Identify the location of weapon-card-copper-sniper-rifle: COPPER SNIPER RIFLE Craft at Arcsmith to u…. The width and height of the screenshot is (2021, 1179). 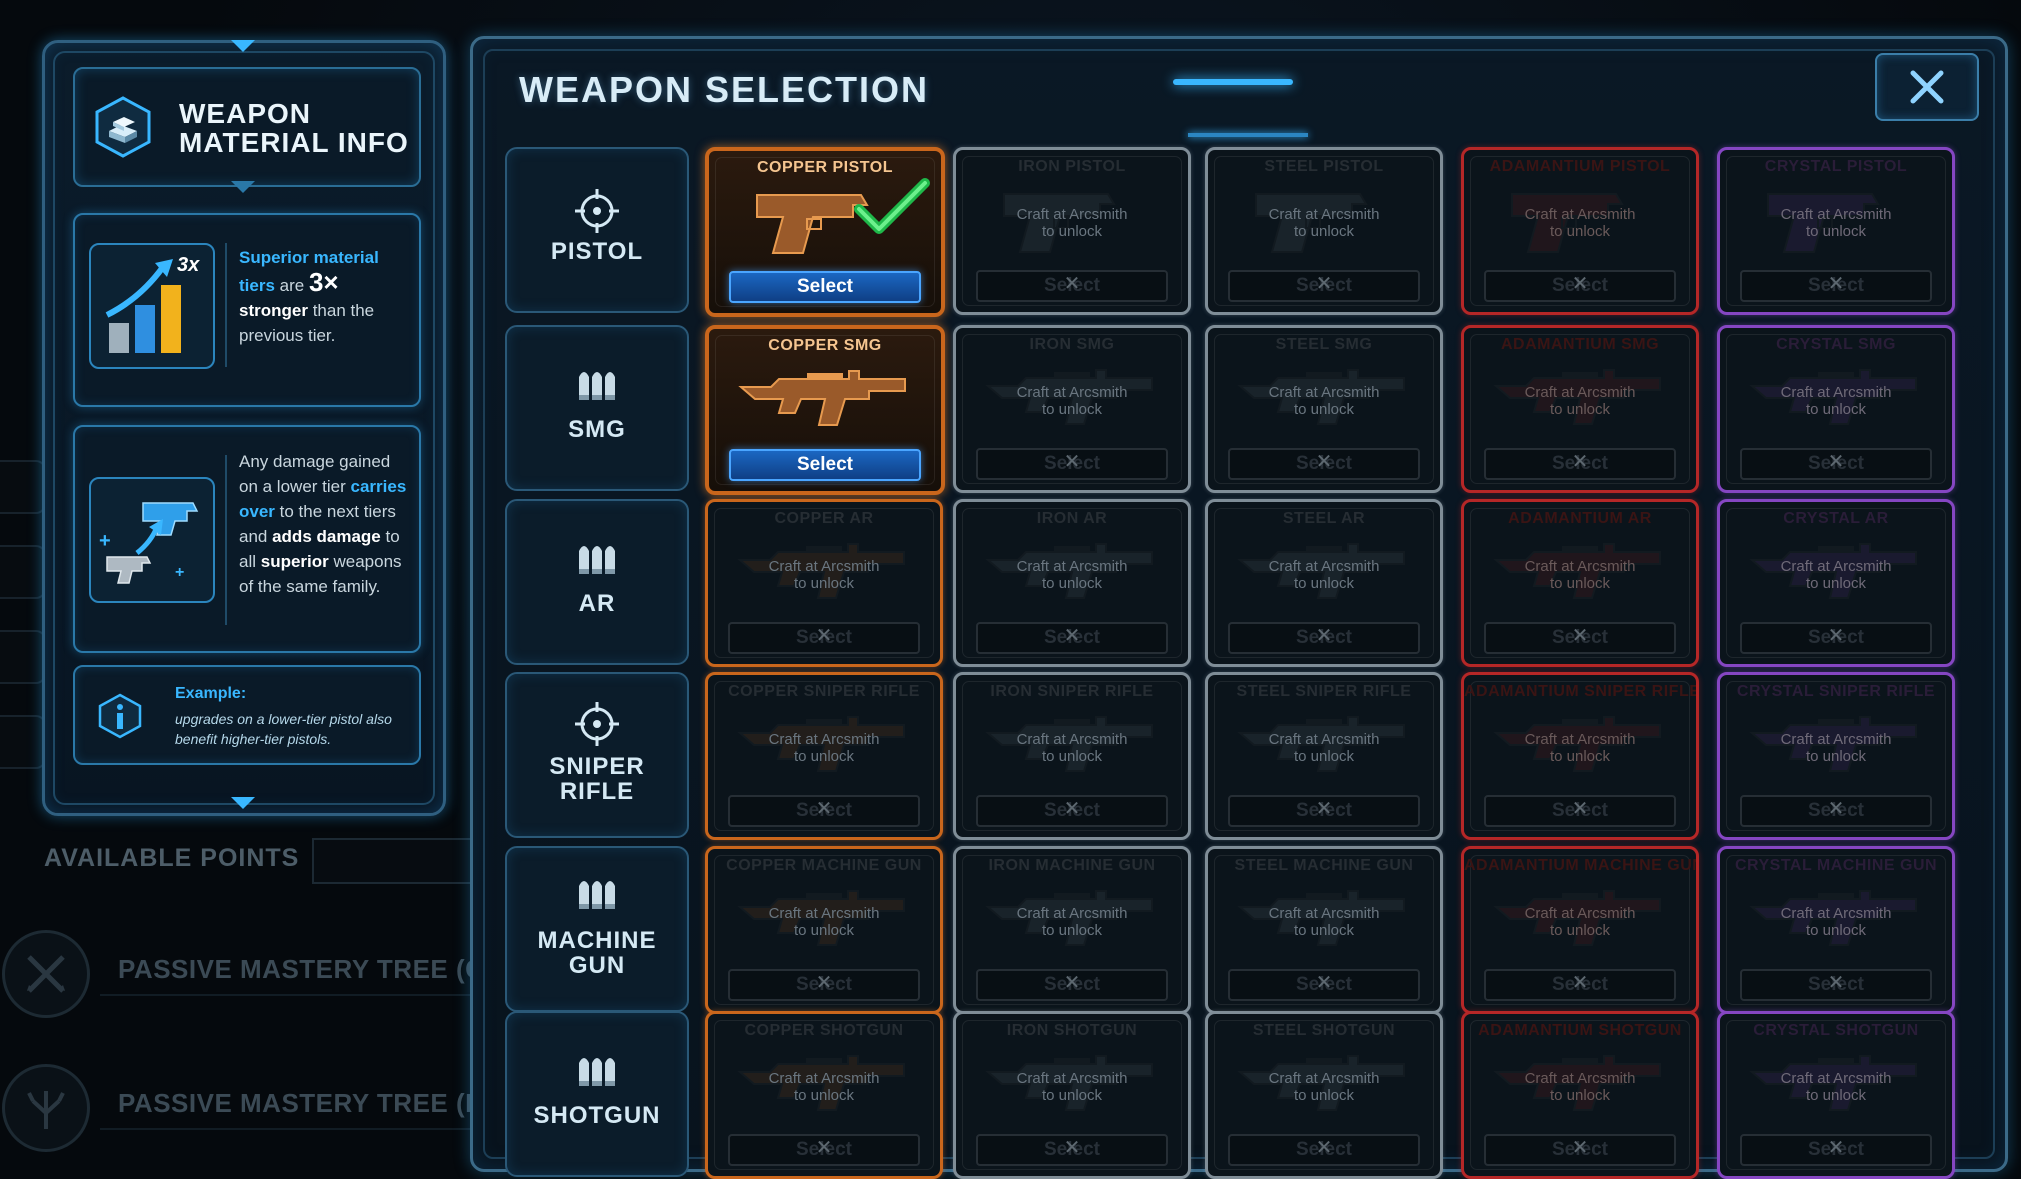
(824, 756).